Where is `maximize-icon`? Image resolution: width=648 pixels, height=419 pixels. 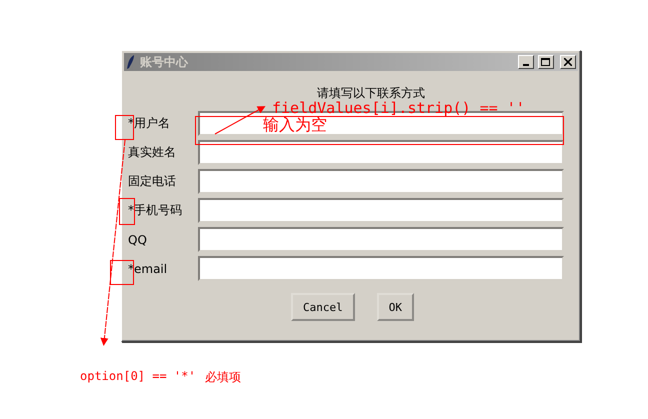
maximize-icon is located at coordinates (546, 62).